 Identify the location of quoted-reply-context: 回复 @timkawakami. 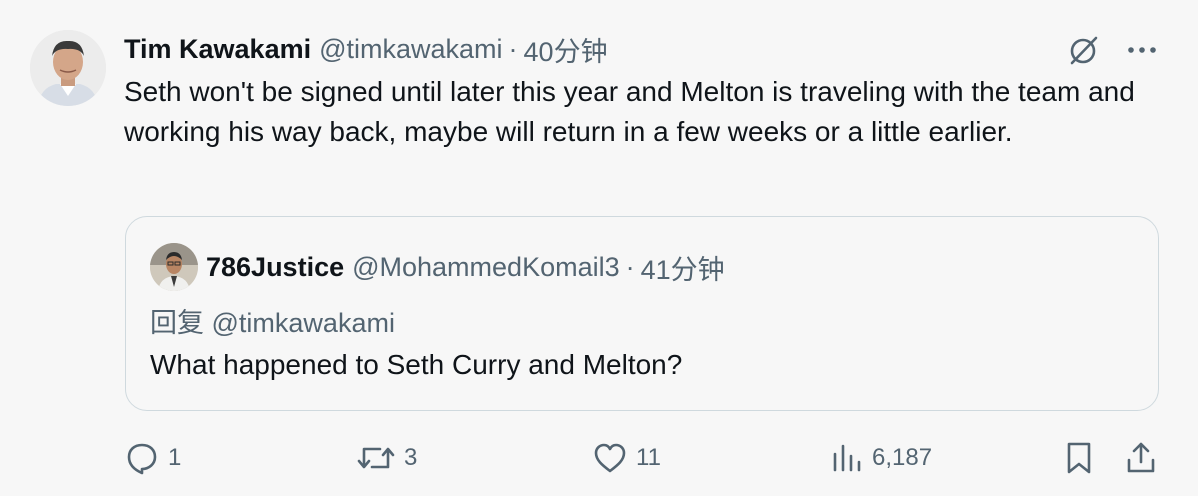
(272, 320).